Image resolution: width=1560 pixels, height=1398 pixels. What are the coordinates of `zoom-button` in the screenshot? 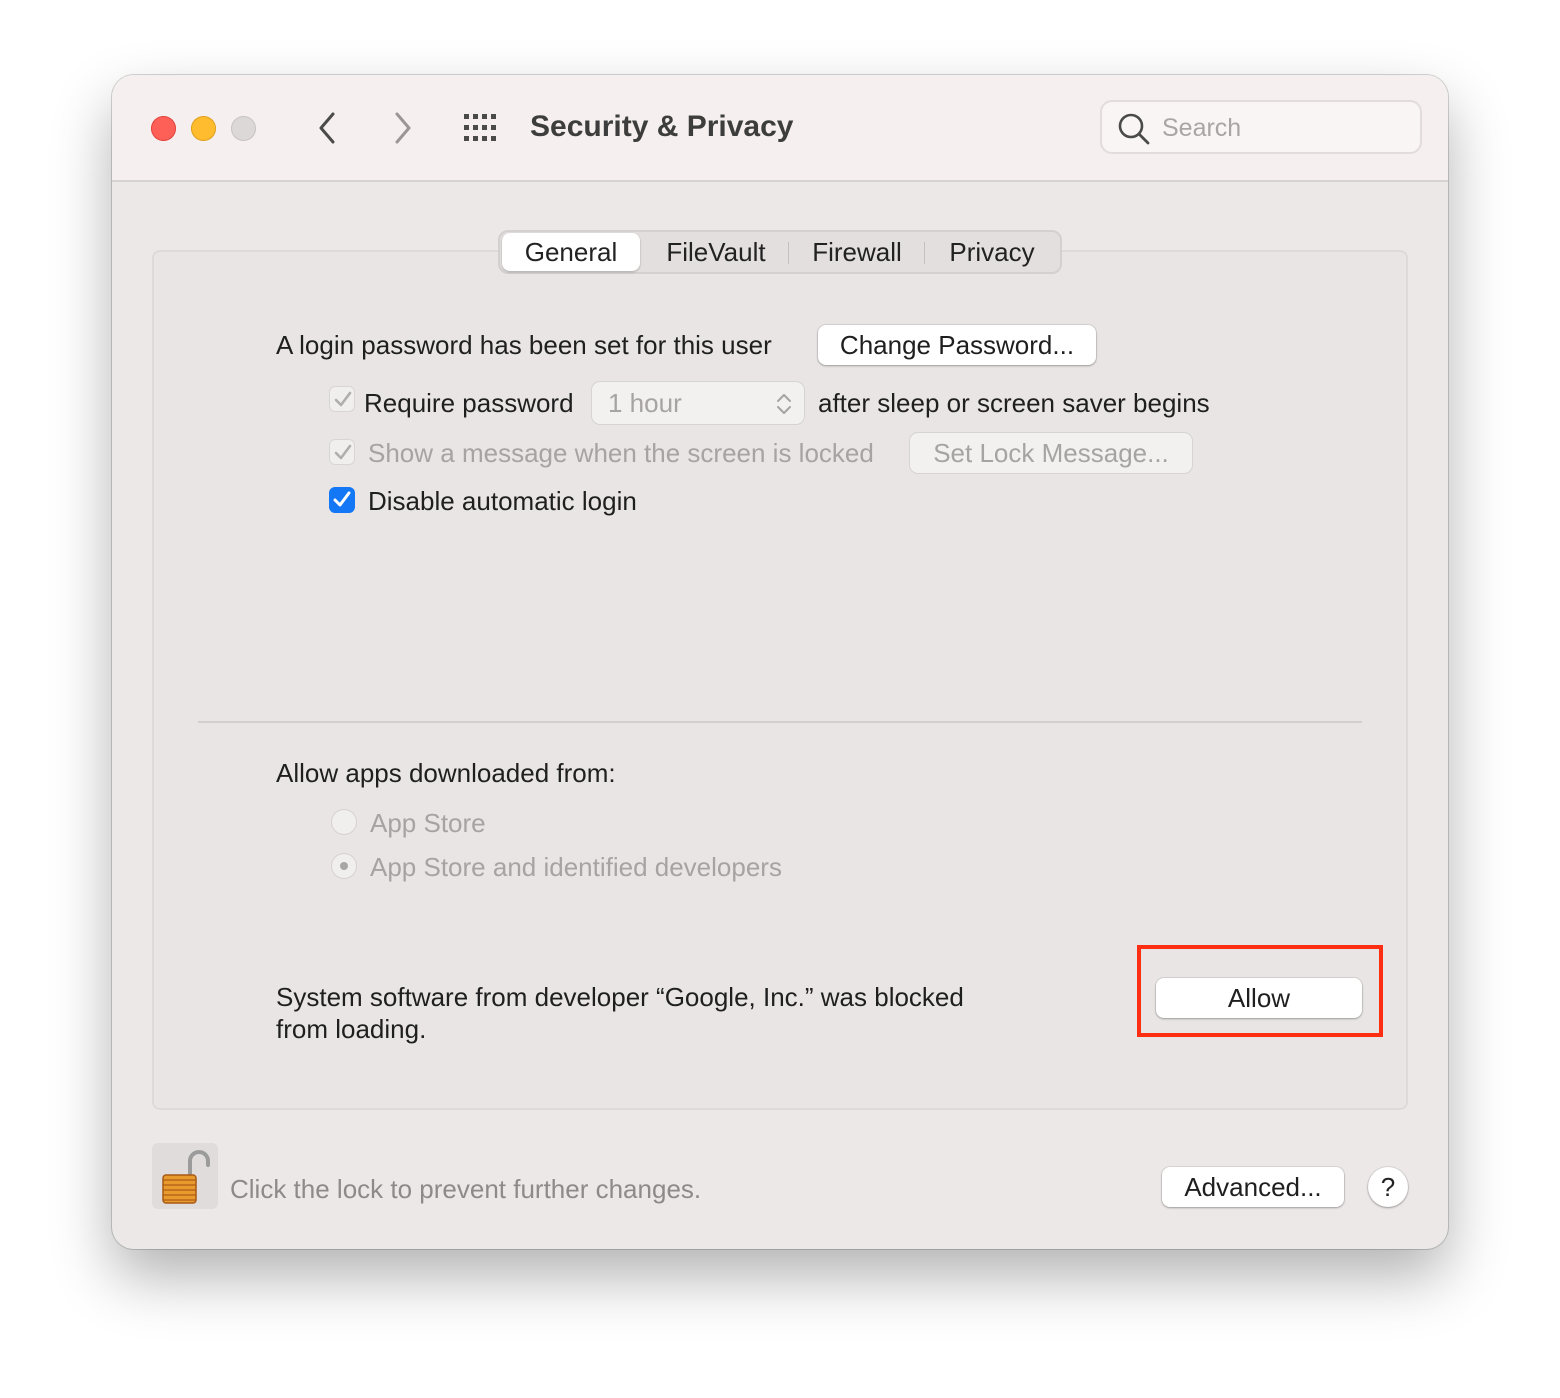 It's located at (243, 128).